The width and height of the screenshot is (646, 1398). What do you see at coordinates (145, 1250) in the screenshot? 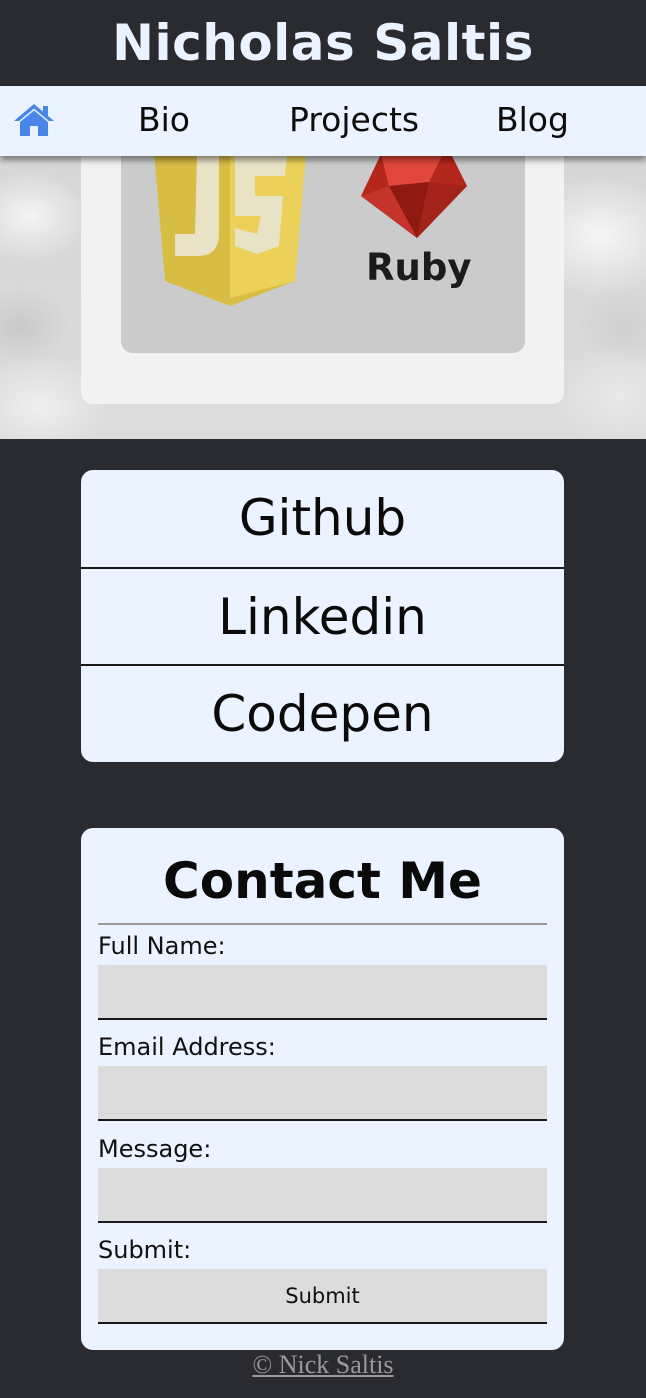
I see `submit-label: Submit:` at bounding box center [145, 1250].